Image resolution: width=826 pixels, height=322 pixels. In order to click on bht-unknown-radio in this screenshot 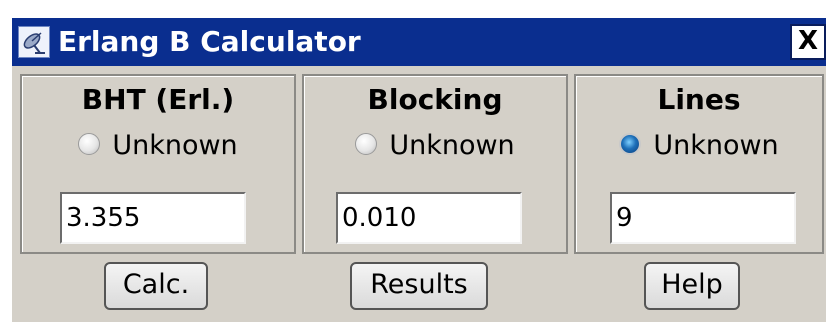, I will do `click(89, 144)`.